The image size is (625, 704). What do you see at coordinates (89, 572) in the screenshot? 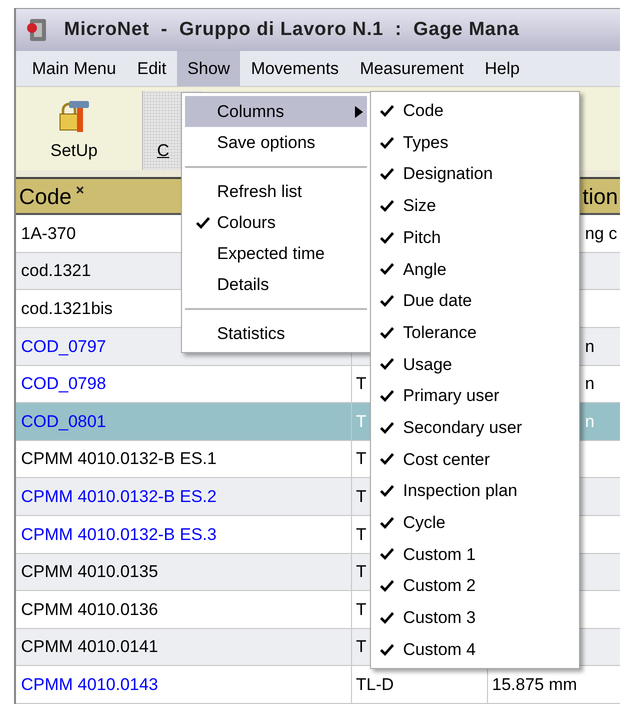
I see `table-cell-text: CPMM 4010.0135` at bounding box center [89, 572].